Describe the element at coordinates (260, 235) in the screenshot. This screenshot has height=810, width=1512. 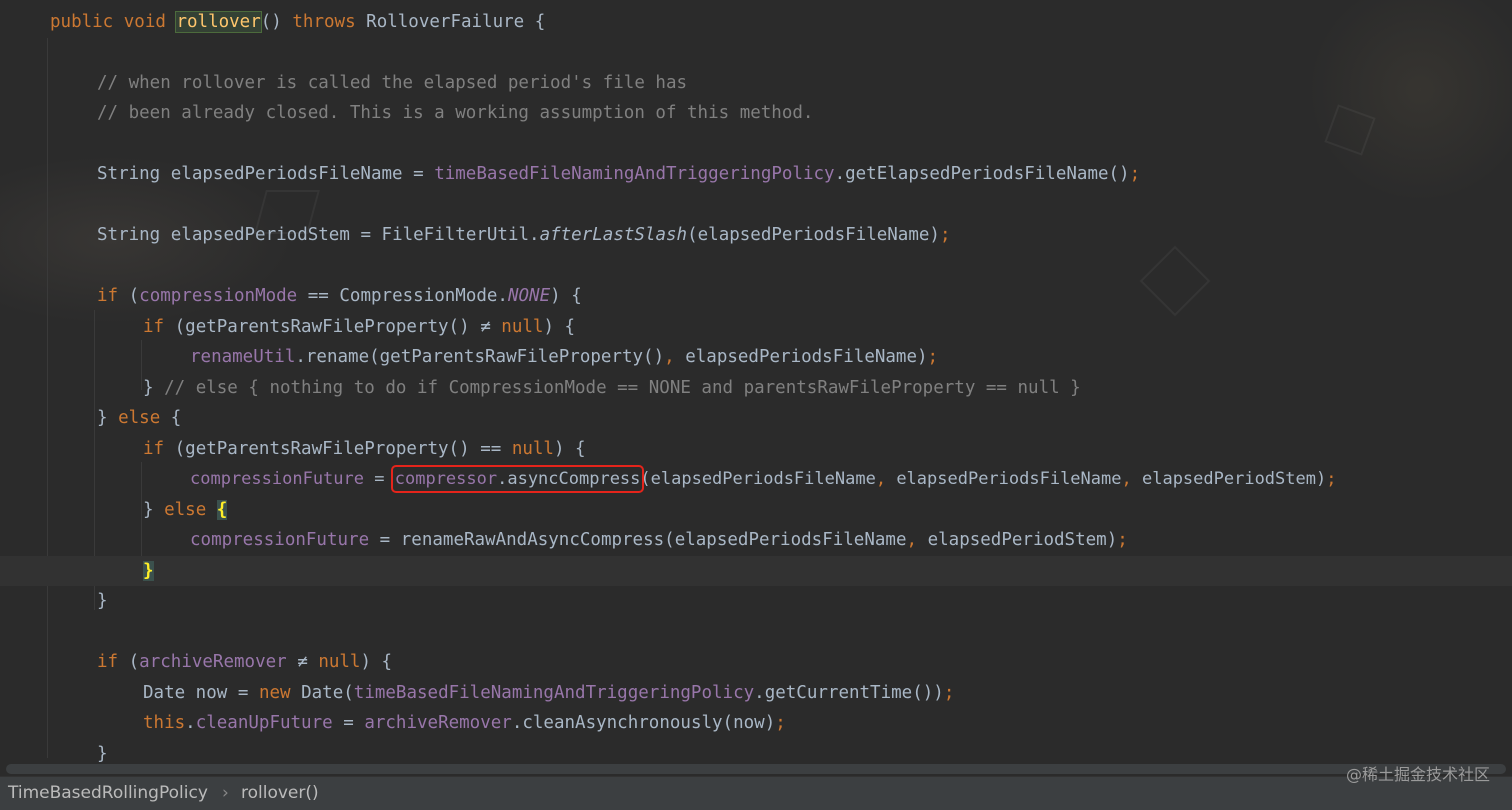
I see `code-token: elapsedPeriodStem` at that location.